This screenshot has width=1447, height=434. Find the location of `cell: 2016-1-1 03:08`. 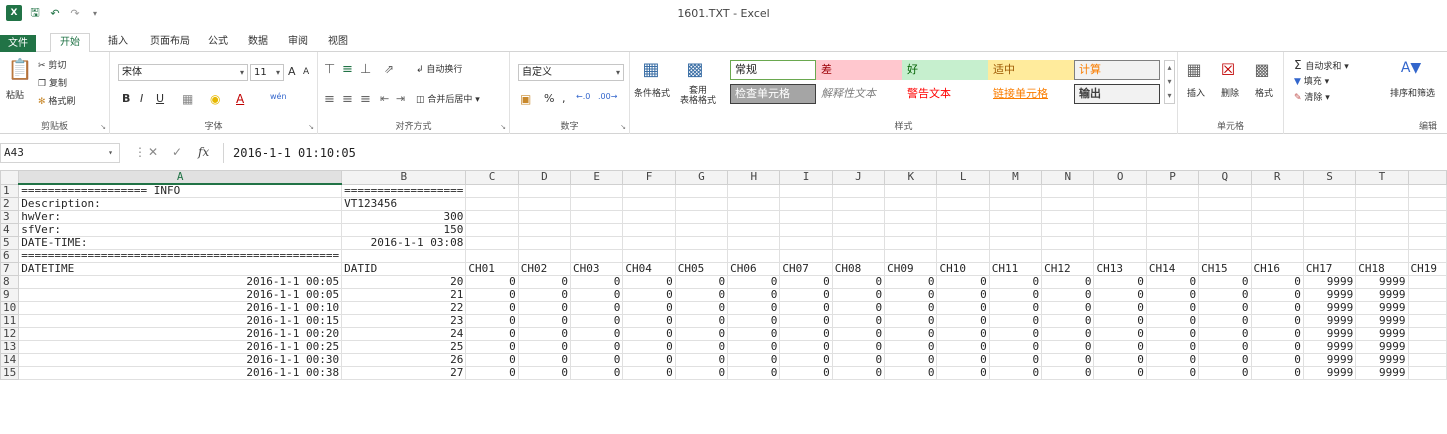

cell: 2016-1-1 03:08 is located at coordinates (404, 243).